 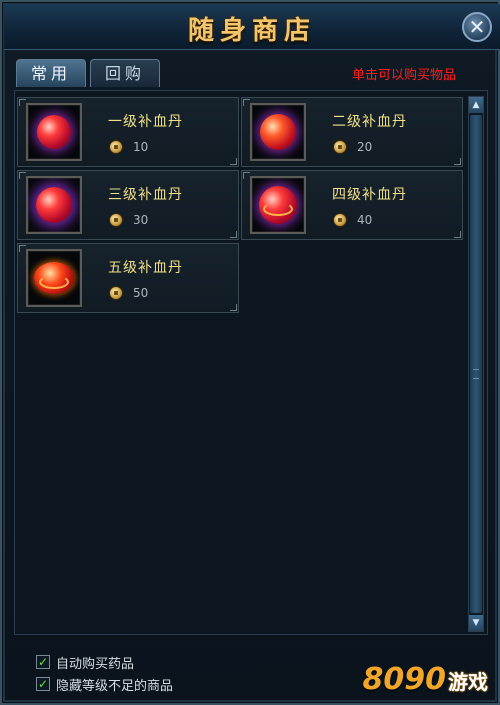 What do you see at coordinates (128, 278) in the screenshot?
I see `shop-item-5: 五级补血丹 50` at bounding box center [128, 278].